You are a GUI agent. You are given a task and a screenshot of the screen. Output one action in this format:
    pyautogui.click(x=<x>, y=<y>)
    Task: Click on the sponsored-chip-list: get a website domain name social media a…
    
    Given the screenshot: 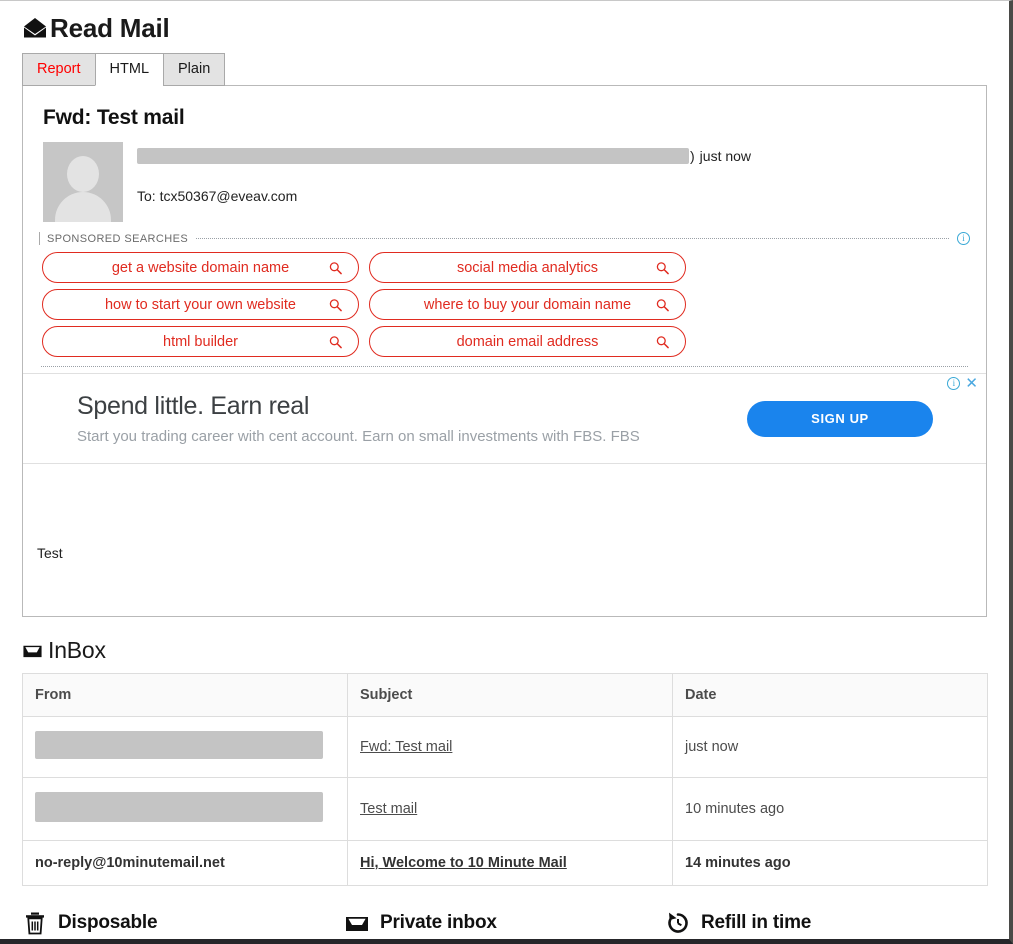 What is the action you would take?
    pyautogui.click(x=504, y=305)
    